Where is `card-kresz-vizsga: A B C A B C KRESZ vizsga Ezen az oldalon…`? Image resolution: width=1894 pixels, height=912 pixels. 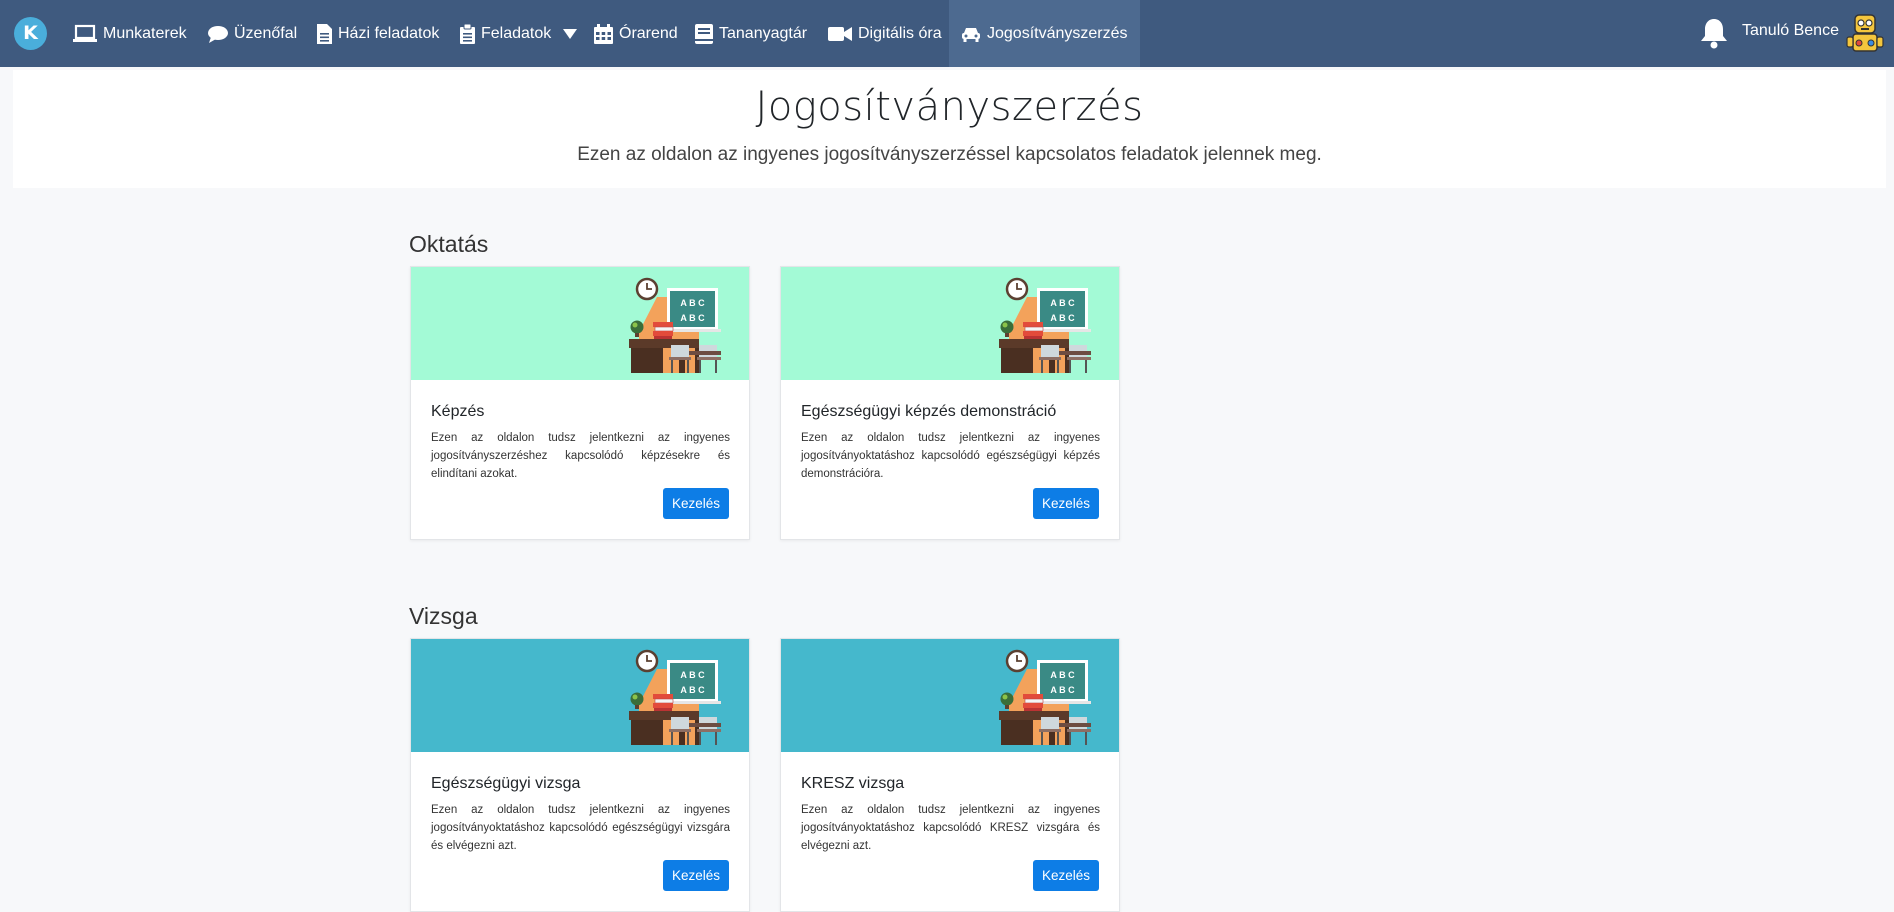
card-kresz-vizsga: A B C A B C KRESZ vizsga Ezen az oldalon… is located at coordinates (950, 775).